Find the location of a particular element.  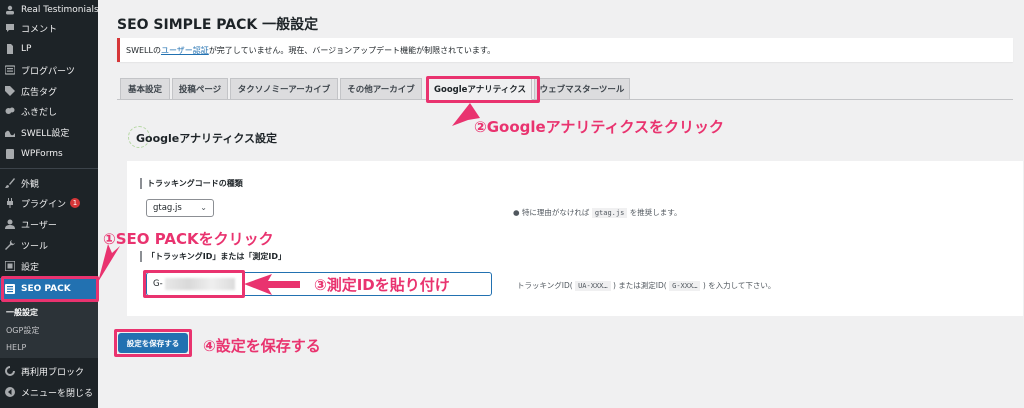

annotation-step2: ②Googleアナリティクスをクリック is located at coordinates (599, 127).